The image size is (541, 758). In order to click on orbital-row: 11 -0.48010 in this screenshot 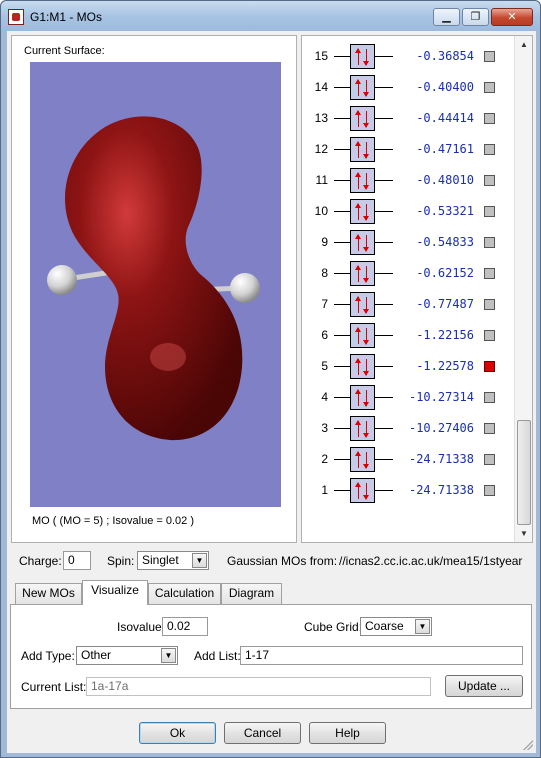, I will do `click(408, 180)`.